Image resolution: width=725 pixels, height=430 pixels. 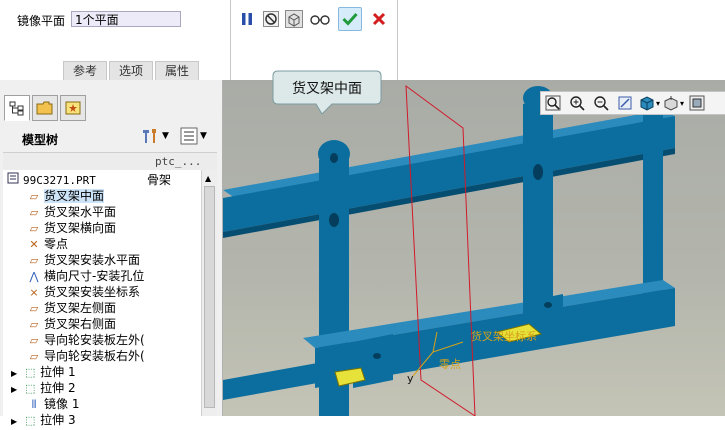 I want to click on refit-icon, so click(x=553, y=103).